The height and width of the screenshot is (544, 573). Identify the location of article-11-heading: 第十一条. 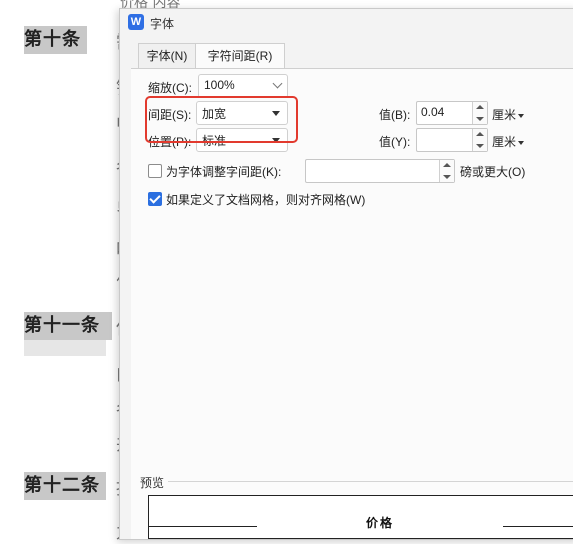
(68, 326).